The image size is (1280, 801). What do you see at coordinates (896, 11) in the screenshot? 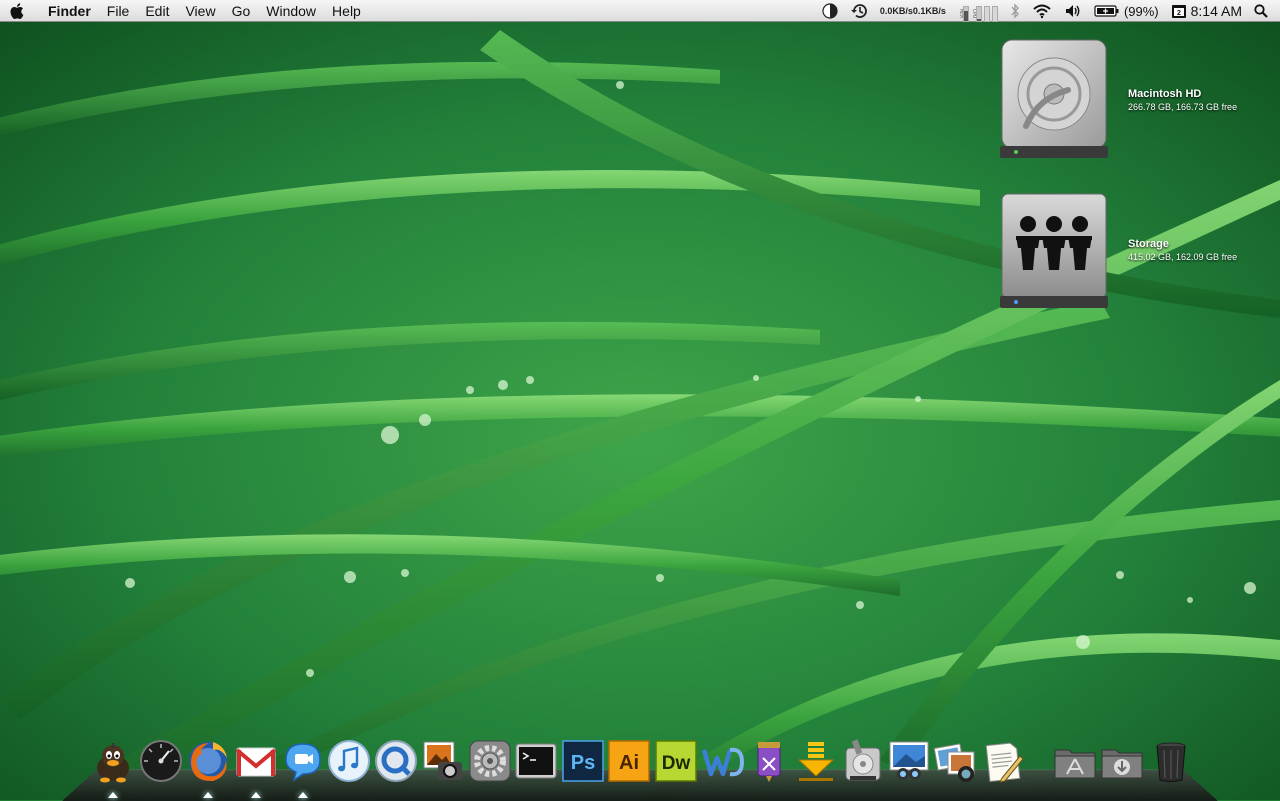
I see `network-upload-rate: 0.0KB/s` at bounding box center [896, 11].